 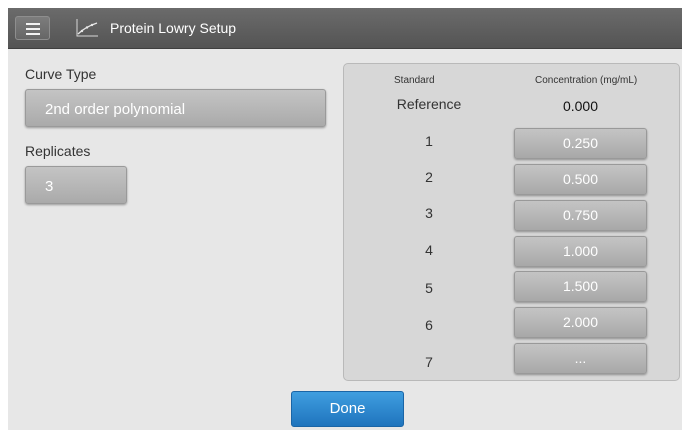 What do you see at coordinates (580, 215) in the screenshot?
I see `concentration-field-3: 0.750` at bounding box center [580, 215].